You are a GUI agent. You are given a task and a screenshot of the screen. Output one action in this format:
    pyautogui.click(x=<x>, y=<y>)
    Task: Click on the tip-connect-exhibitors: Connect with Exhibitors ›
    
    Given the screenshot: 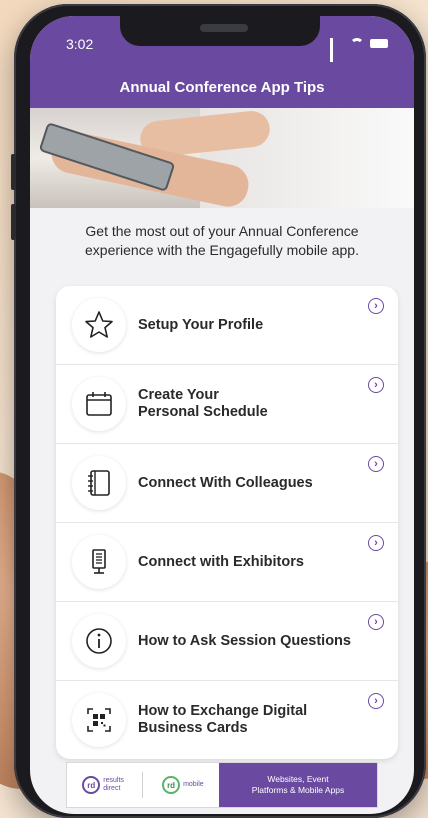 What is the action you would take?
    pyautogui.click(x=227, y=562)
    